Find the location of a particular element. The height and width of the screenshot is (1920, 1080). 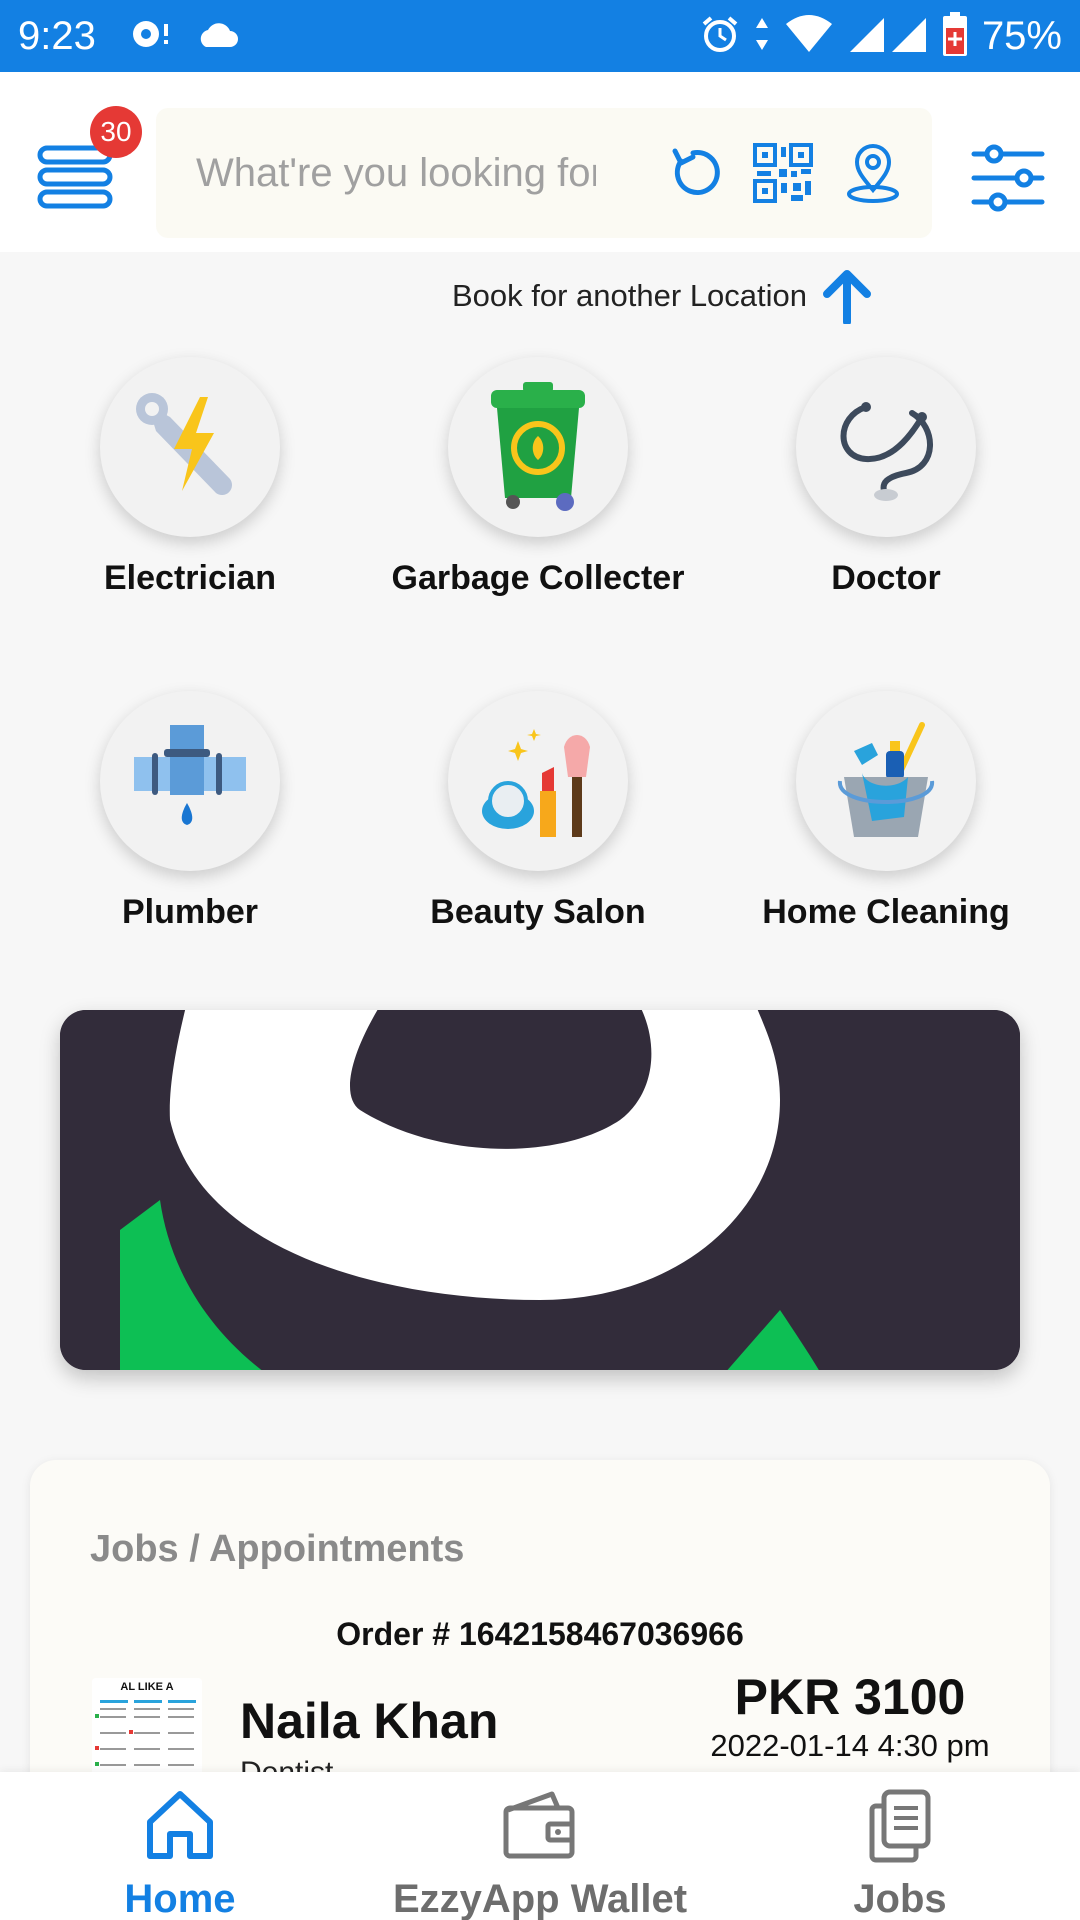

qr-scan-button is located at coordinates (783, 173).